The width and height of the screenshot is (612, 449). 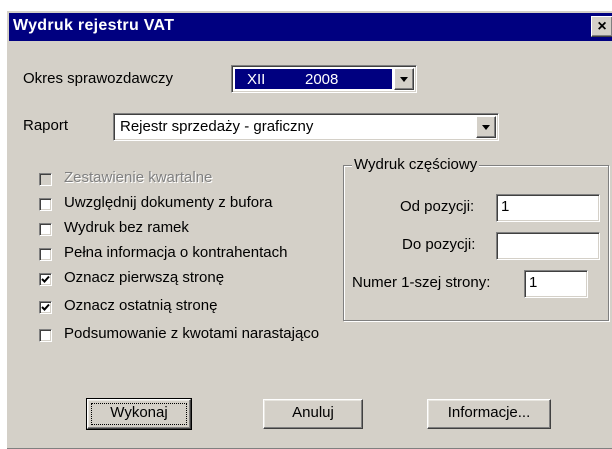 What do you see at coordinates (404, 79) in the screenshot?
I see `period-dropdown-button` at bounding box center [404, 79].